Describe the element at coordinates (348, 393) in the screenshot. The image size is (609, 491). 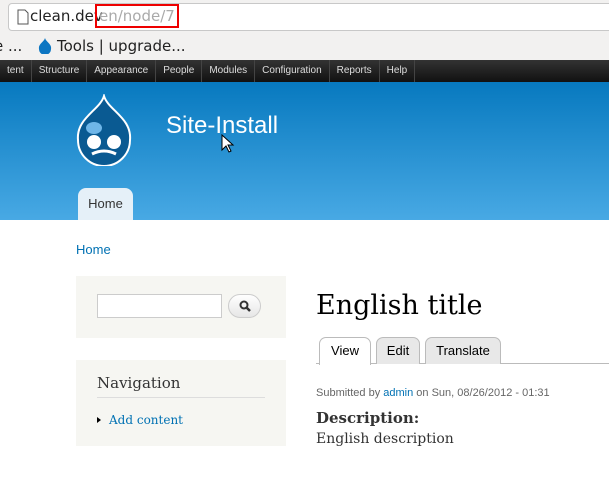
I see `submitted-prefix: Submitted by` at that location.